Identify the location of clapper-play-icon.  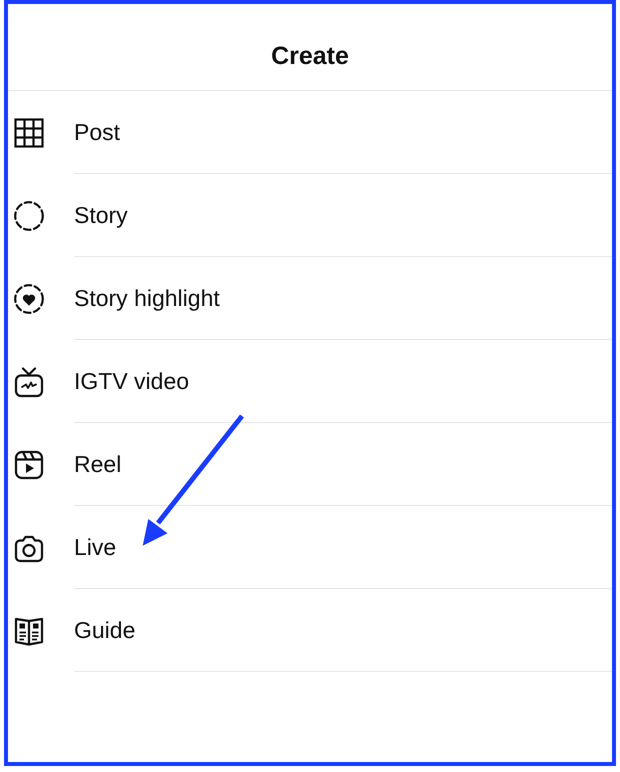
(29, 464).